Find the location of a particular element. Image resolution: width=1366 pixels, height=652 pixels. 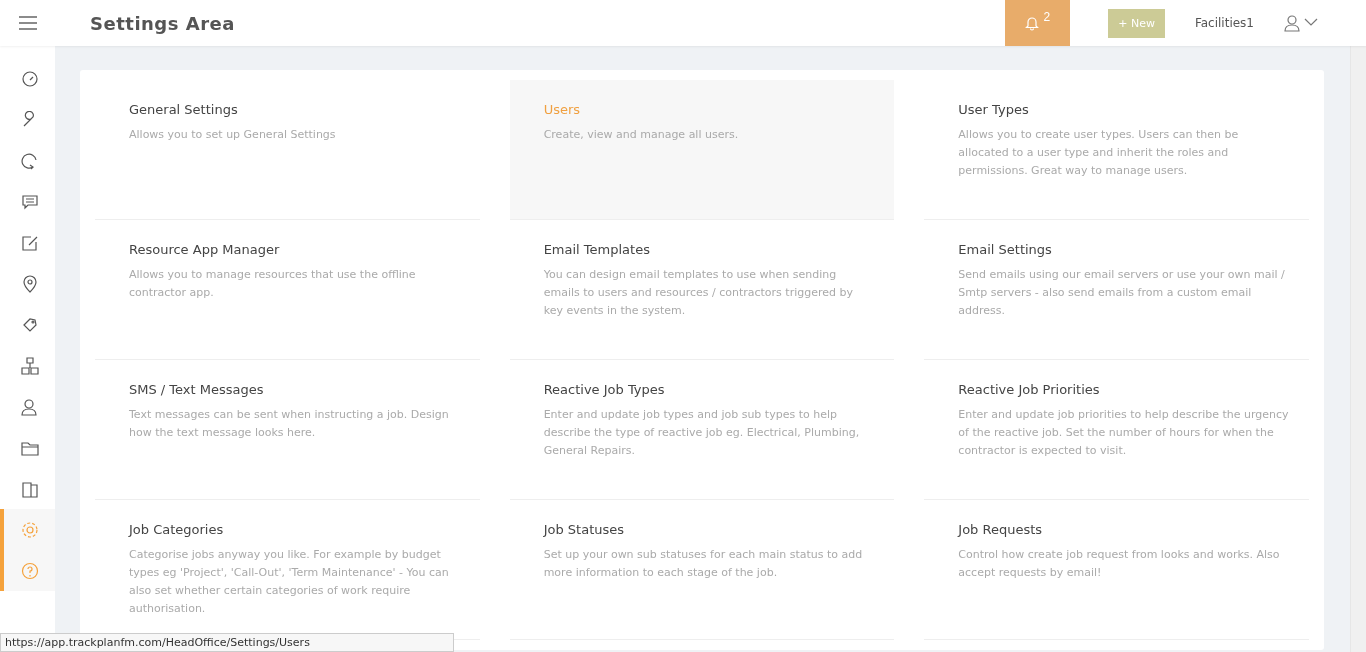

pin-icon is located at coordinates (29, 283).